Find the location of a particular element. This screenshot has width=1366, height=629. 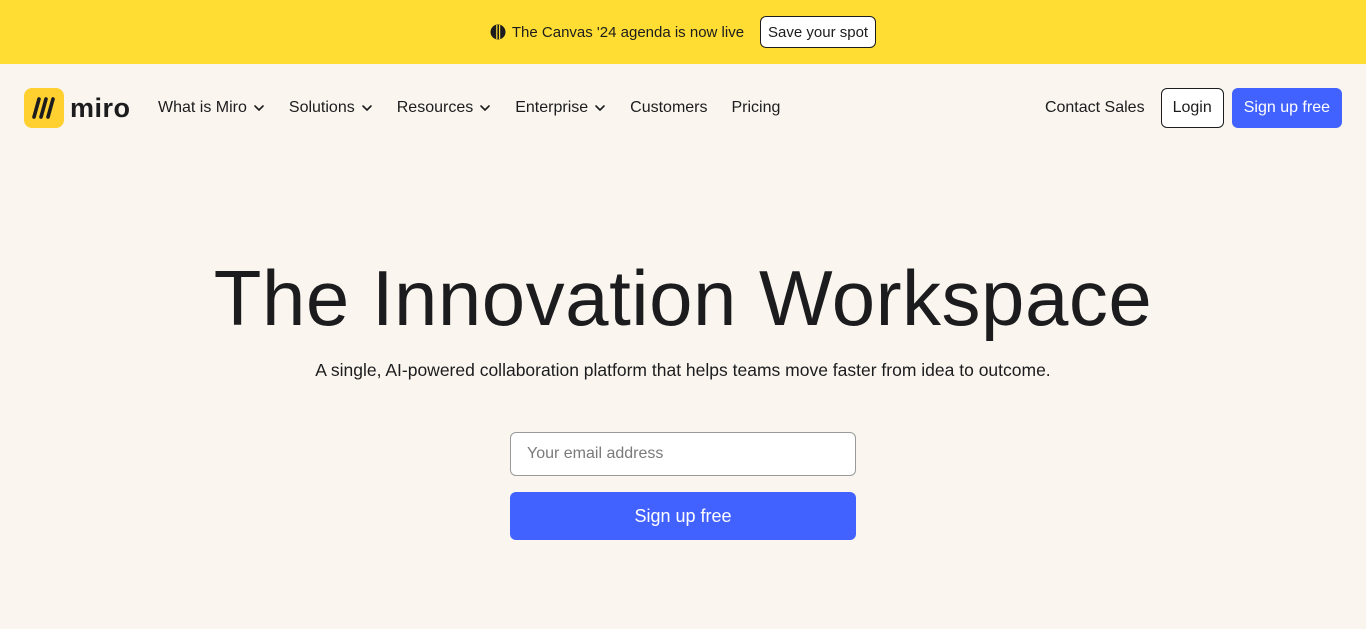

nav-item-enterprise: Enterprise is located at coordinates (560, 108).